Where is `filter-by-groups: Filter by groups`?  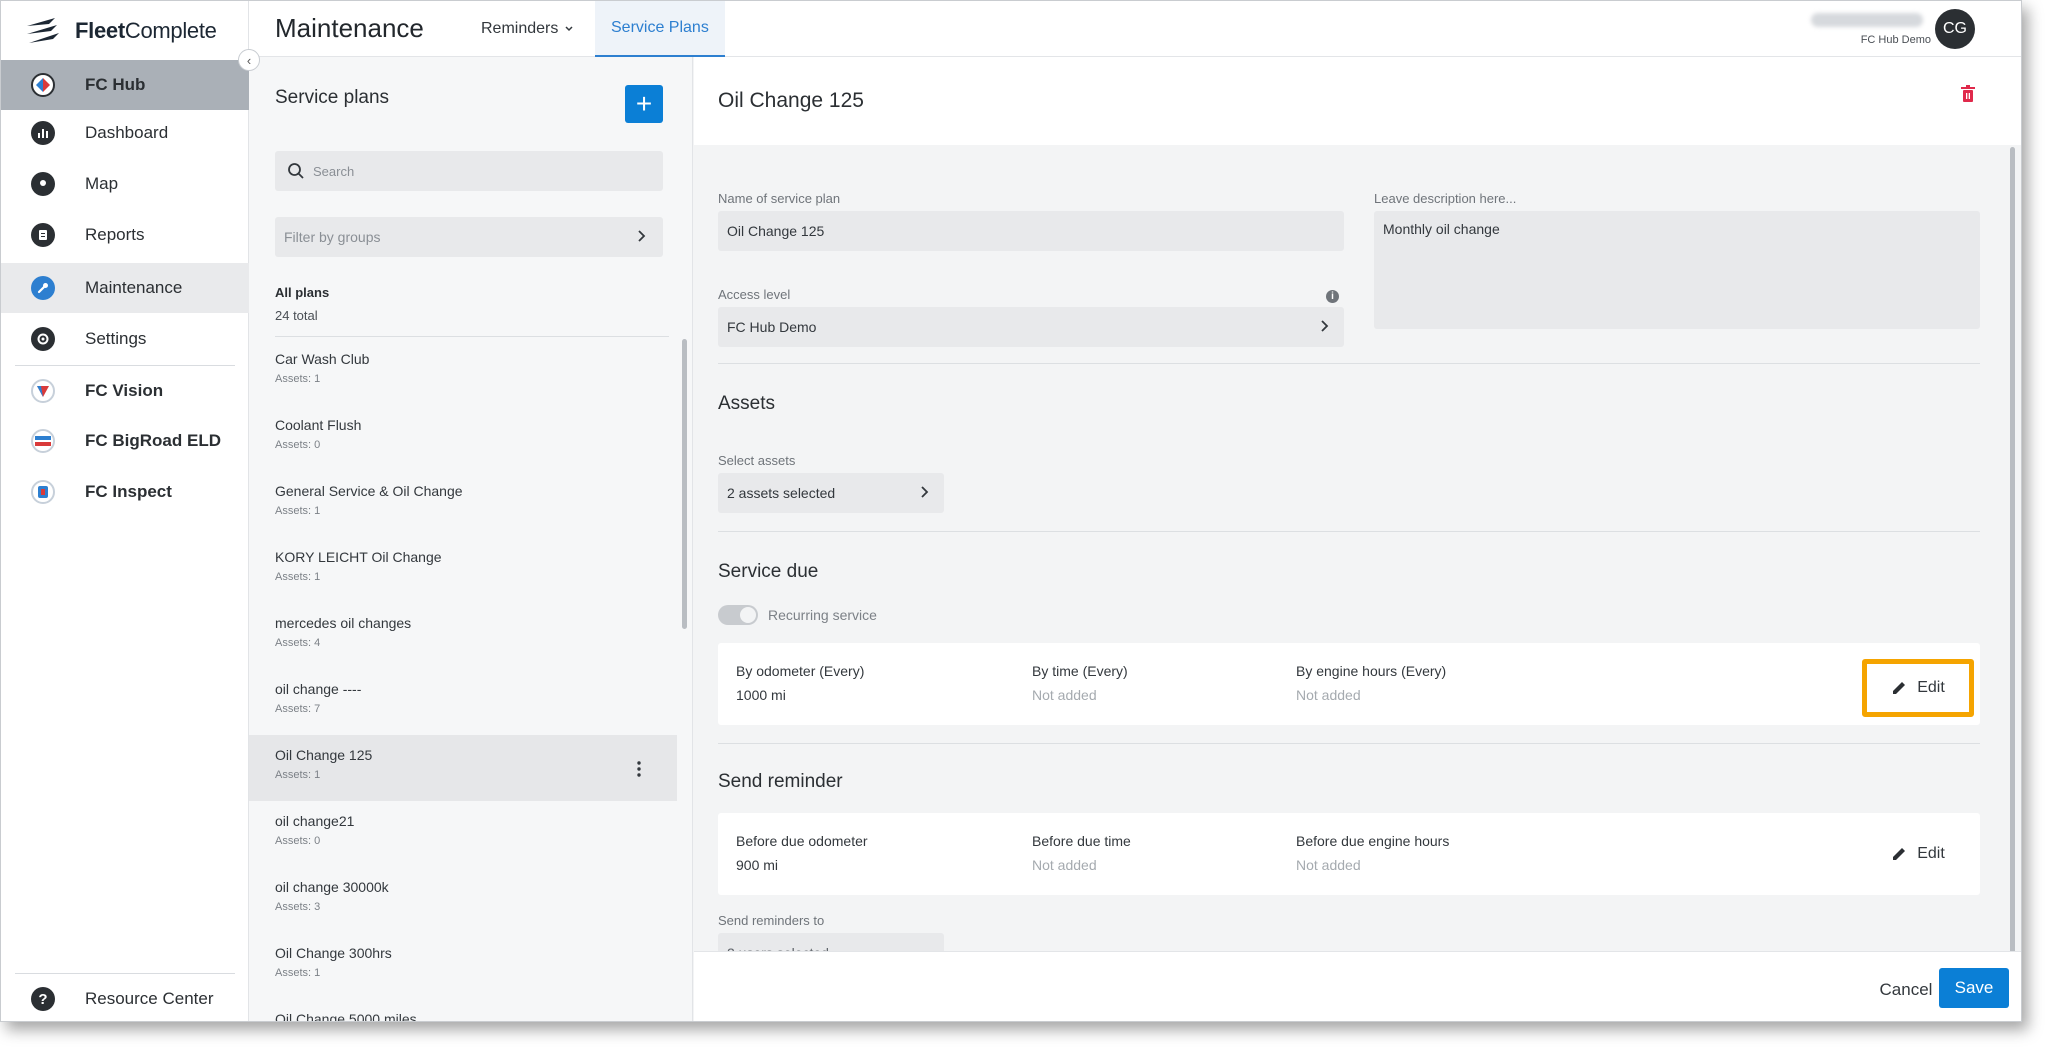
filter-by-groups: Filter by groups is located at coordinates (469, 237).